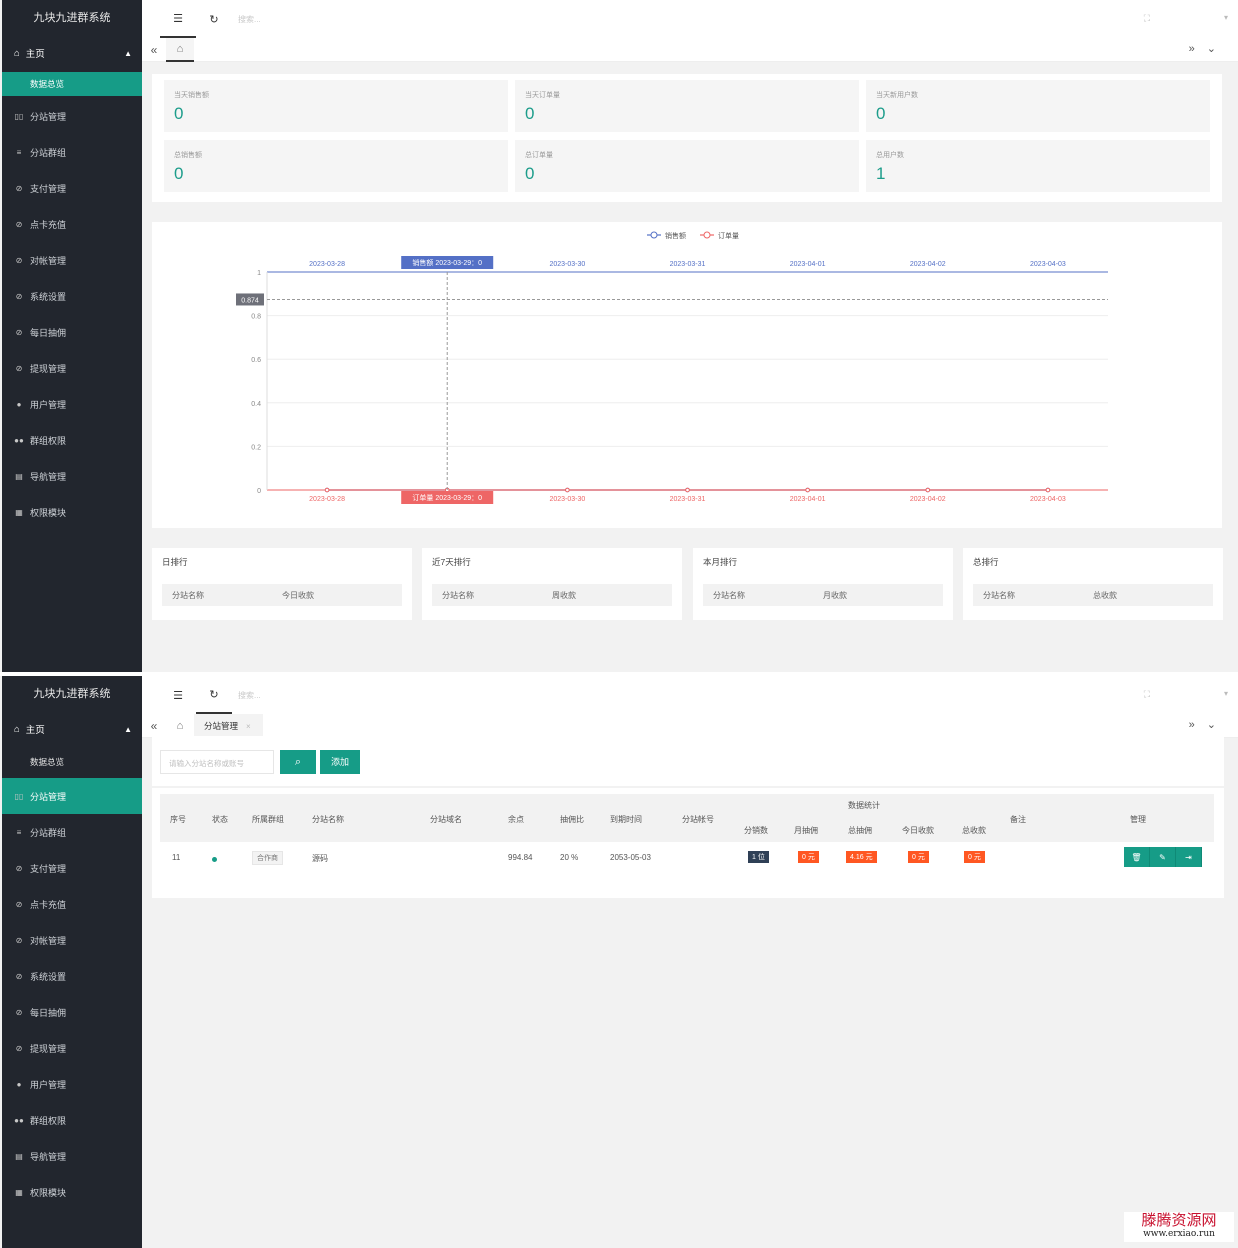 The height and width of the screenshot is (1248, 1238). I want to click on stat-card: 总用户数 1, so click(1038, 166).